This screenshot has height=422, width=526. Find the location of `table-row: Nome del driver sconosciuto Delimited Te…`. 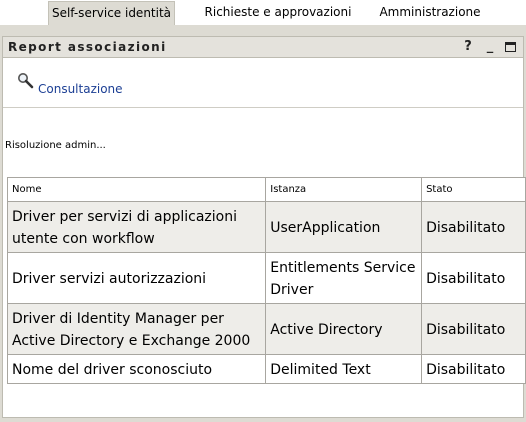

table-row: Nome del driver sconosciuto Delimited Te… is located at coordinates (266, 369).